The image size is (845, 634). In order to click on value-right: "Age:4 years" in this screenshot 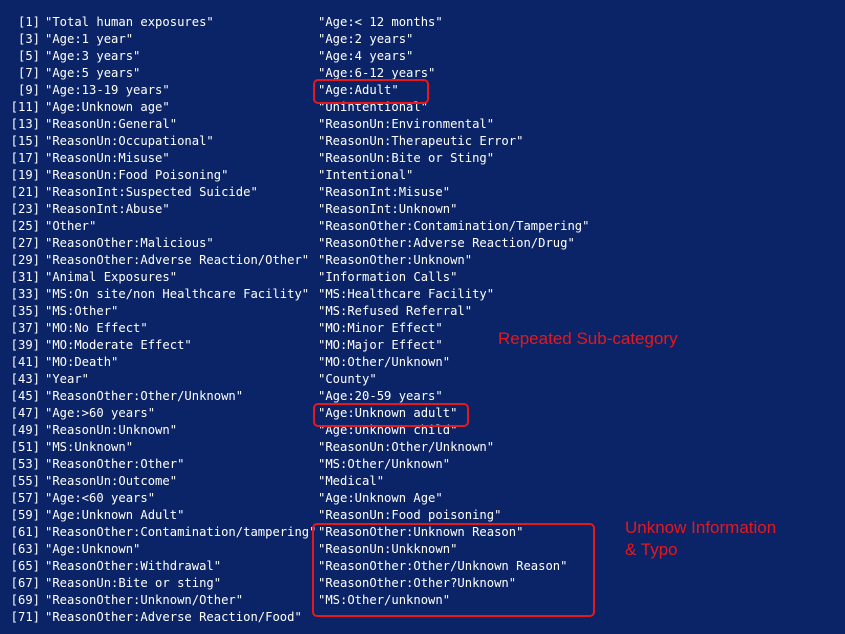, I will do `click(366, 56)`.